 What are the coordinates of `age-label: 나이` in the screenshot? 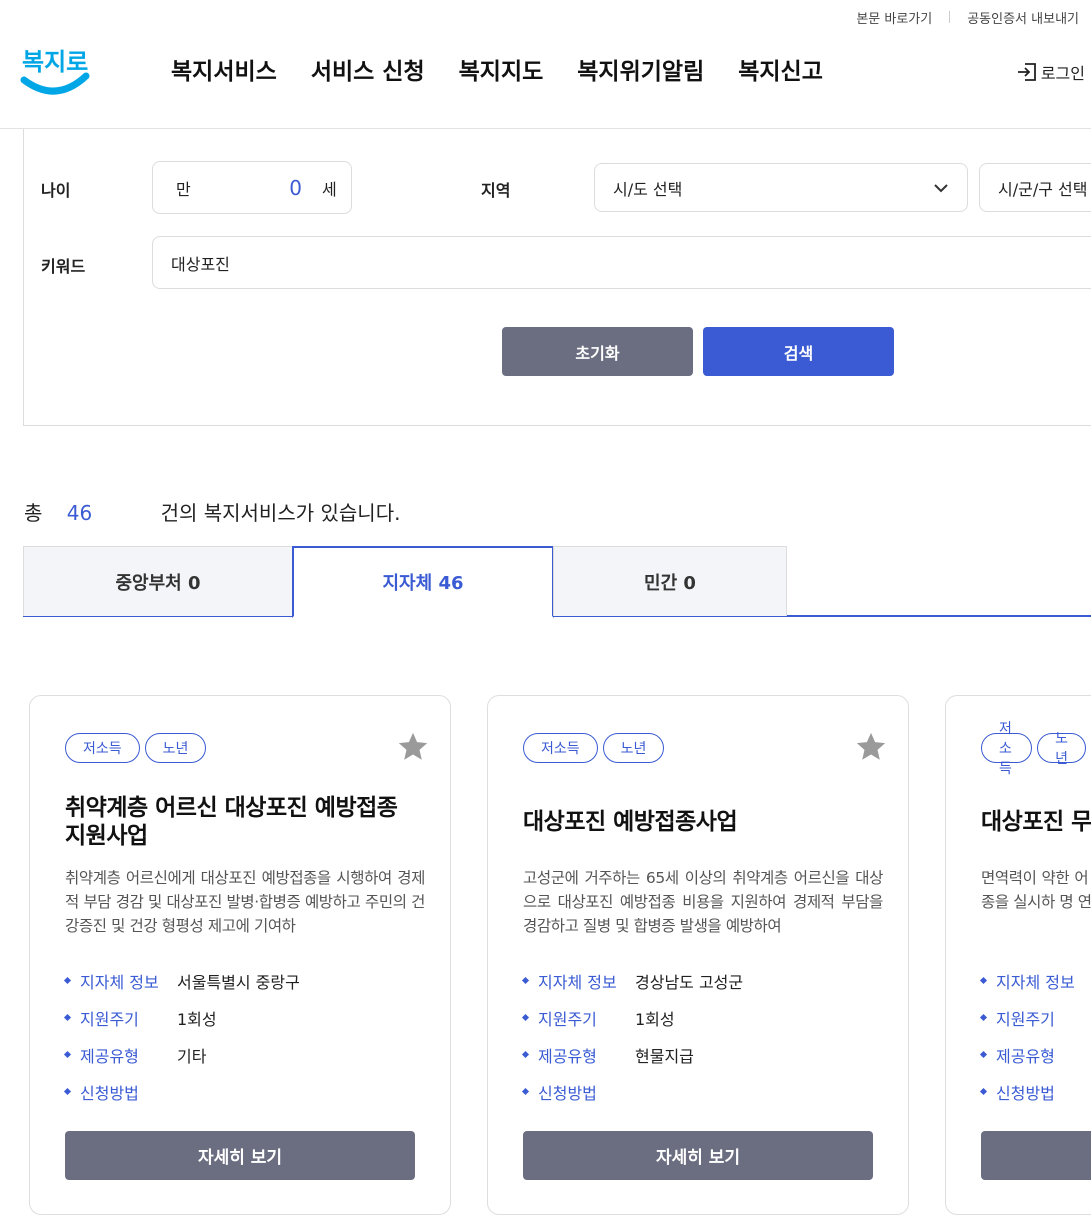 It's located at (56, 190).